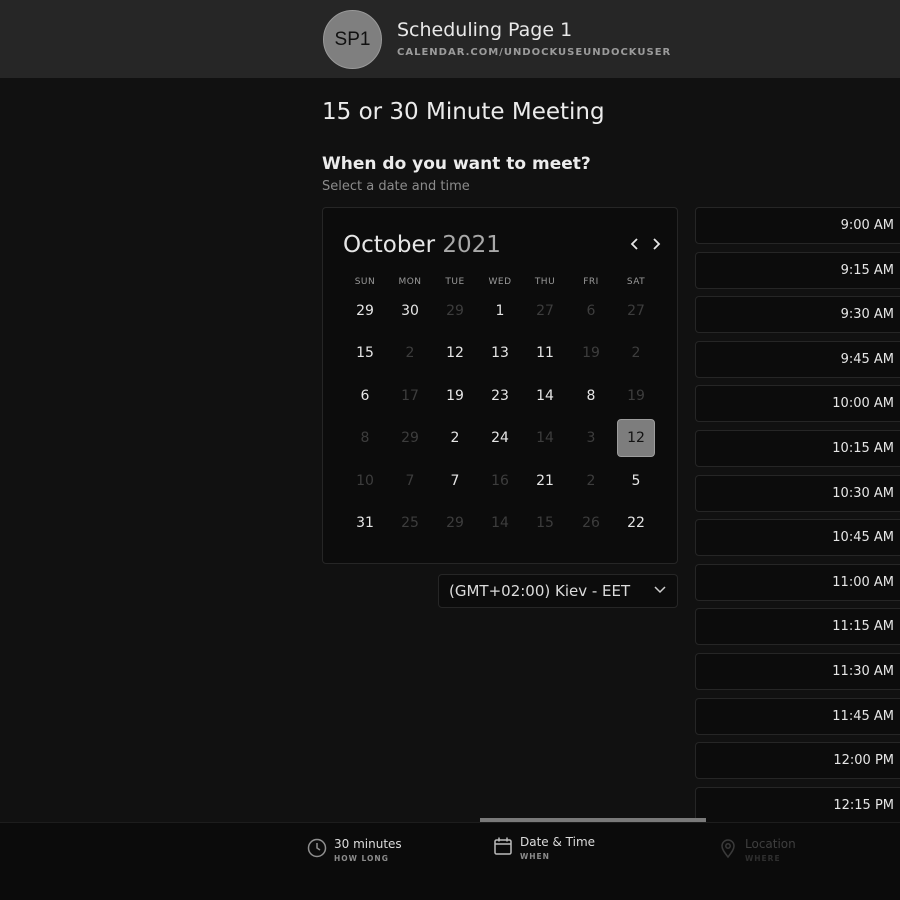 The width and height of the screenshot is (900, 900). I want to click on time-slot-label: 11:45 AM, so click(863, 716).